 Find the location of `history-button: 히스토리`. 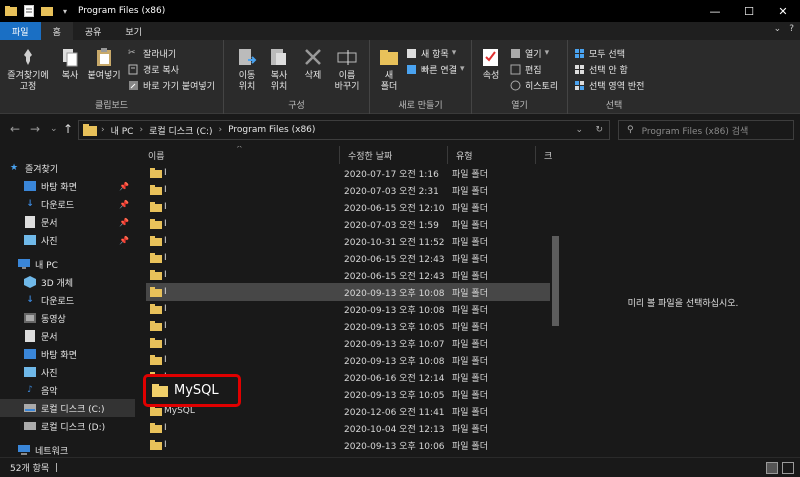

history-button: 히스토리 is located at coordinates (534, 85).